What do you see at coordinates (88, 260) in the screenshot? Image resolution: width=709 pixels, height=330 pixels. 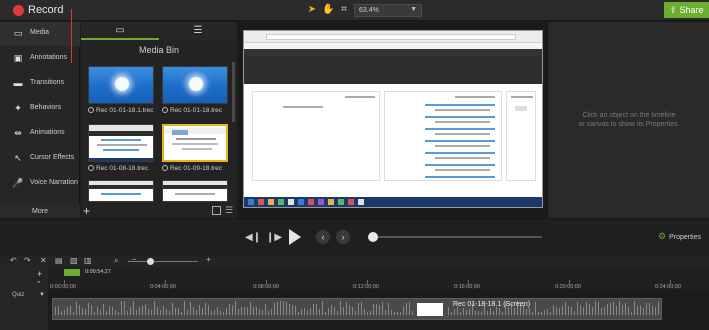 I see `split-icon: ▥` at bounding box center [88, 260].